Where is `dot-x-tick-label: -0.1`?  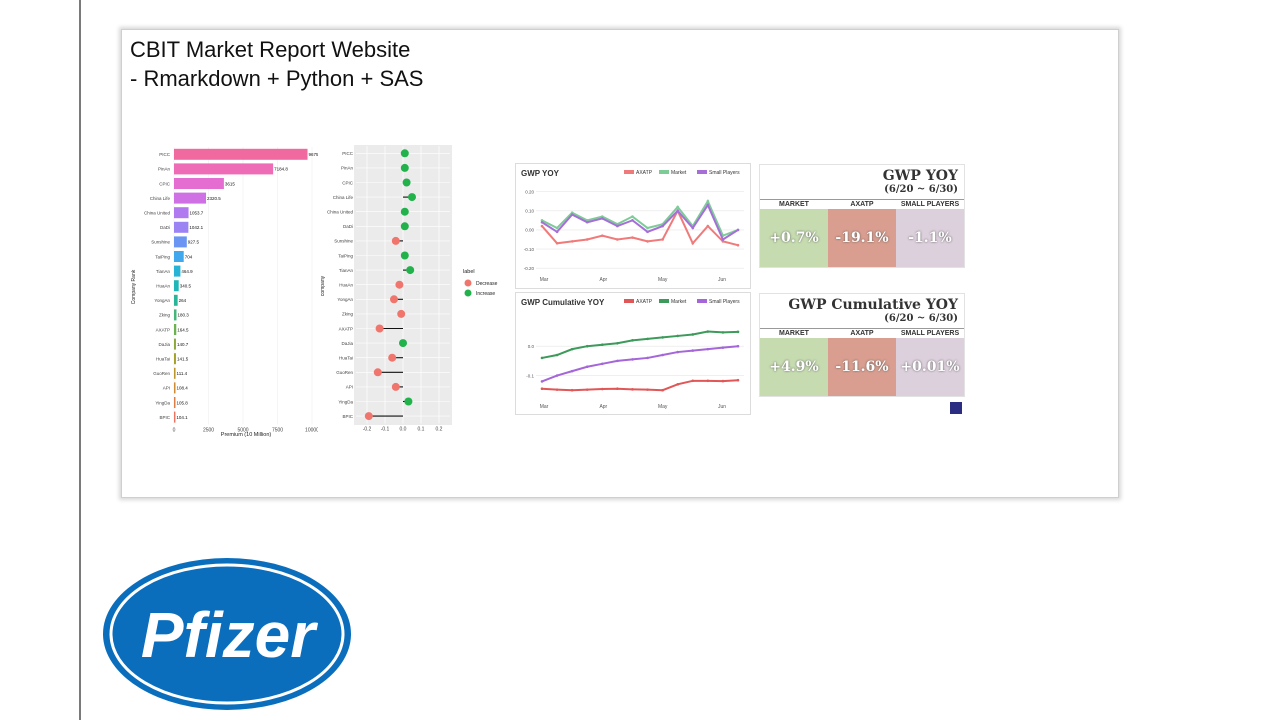 dot-x-tick-label: -0.1 is located at coordinates (385, 429).